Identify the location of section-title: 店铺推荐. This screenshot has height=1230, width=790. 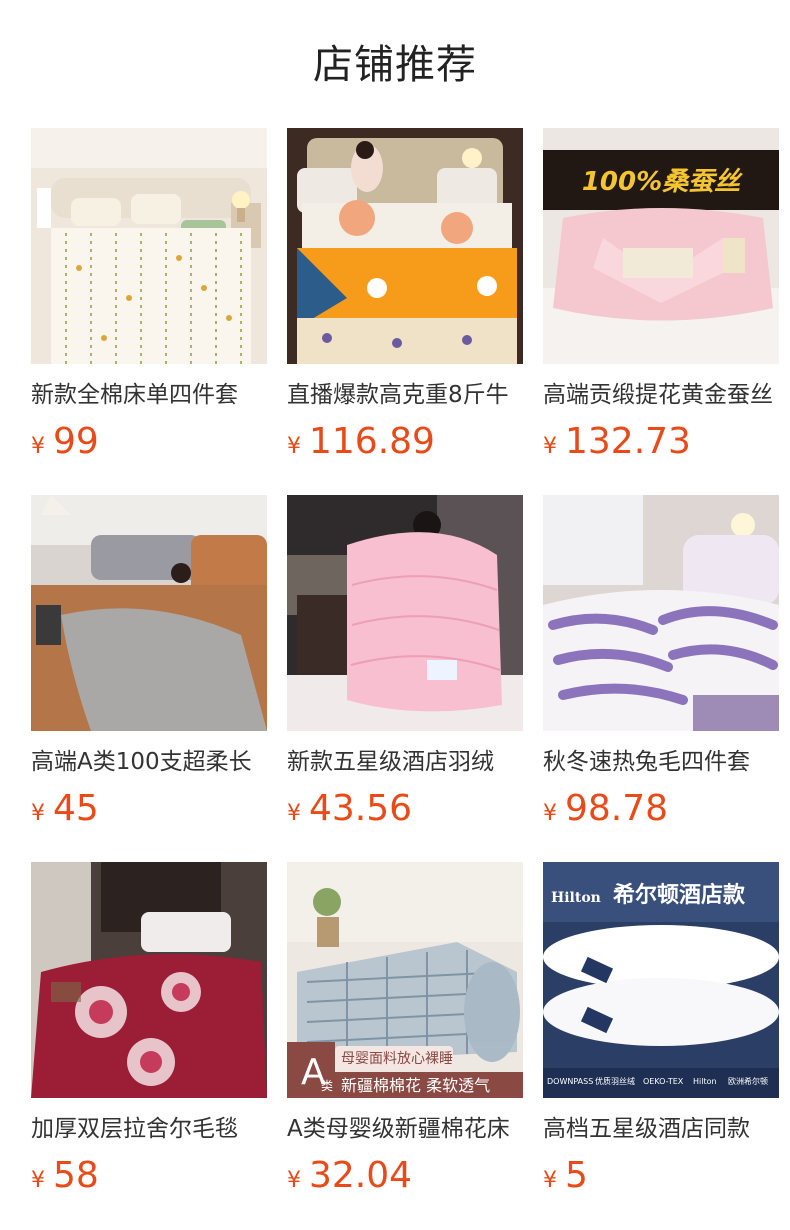
(395, 65).